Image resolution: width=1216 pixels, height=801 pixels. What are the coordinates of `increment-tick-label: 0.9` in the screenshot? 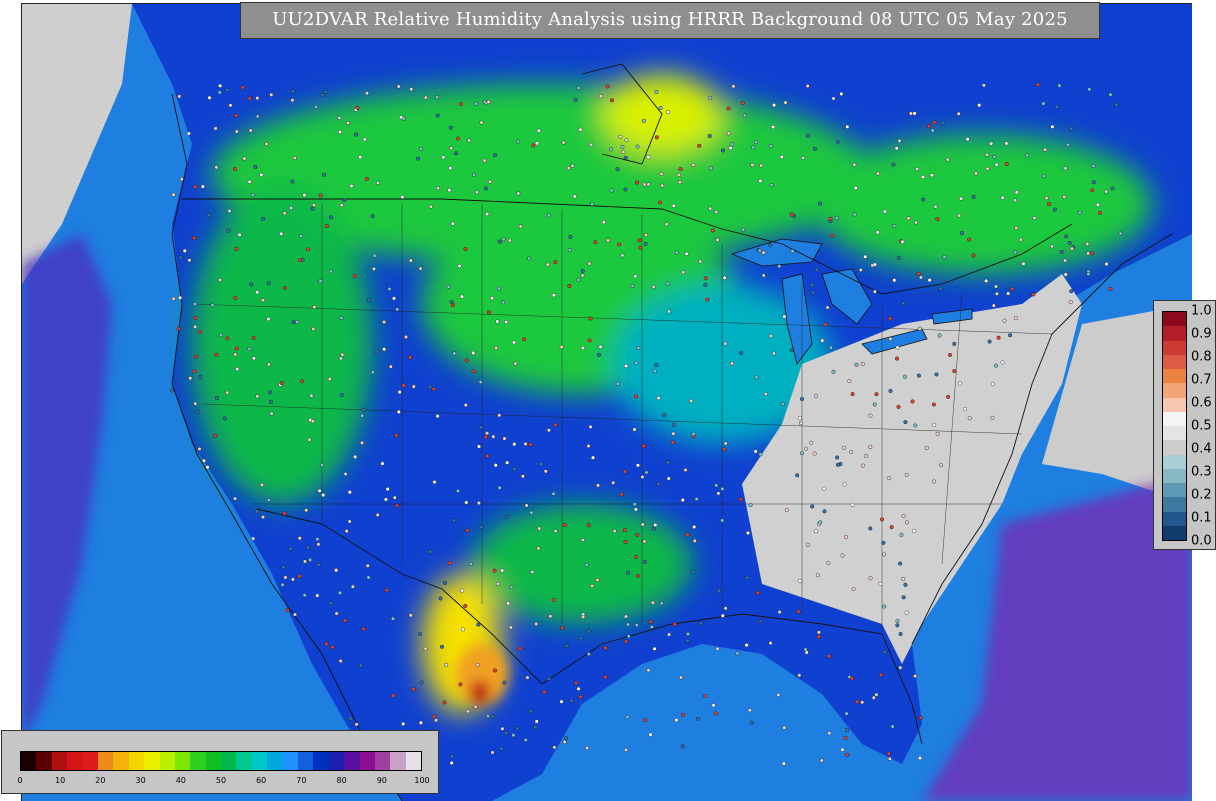 It's located at (1201, 334).